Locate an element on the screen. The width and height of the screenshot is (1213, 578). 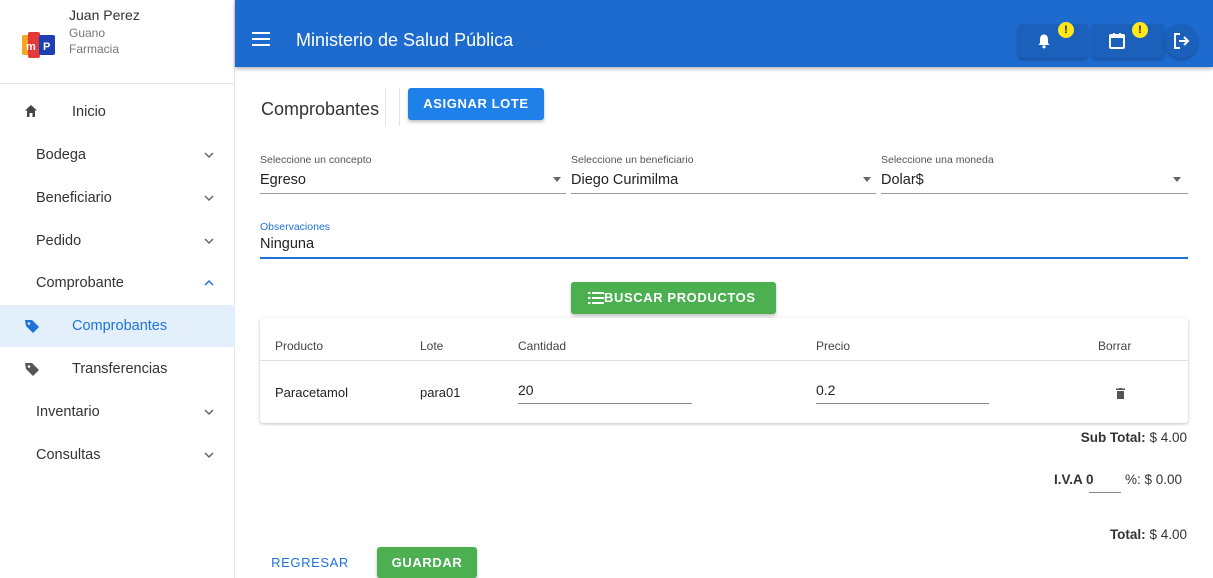
quantity-input: 20 is located at coordinates (526, 390).